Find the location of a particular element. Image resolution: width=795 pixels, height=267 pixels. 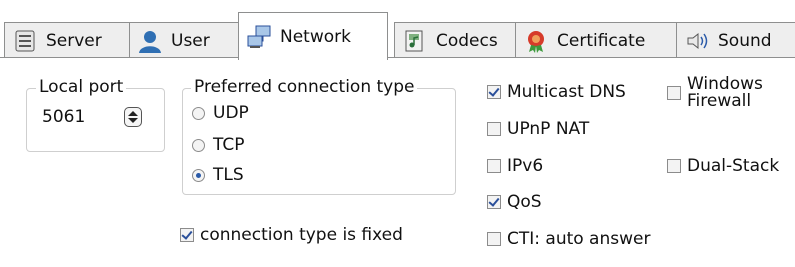

radio-label: TCP is located at coordinates (229, 145).